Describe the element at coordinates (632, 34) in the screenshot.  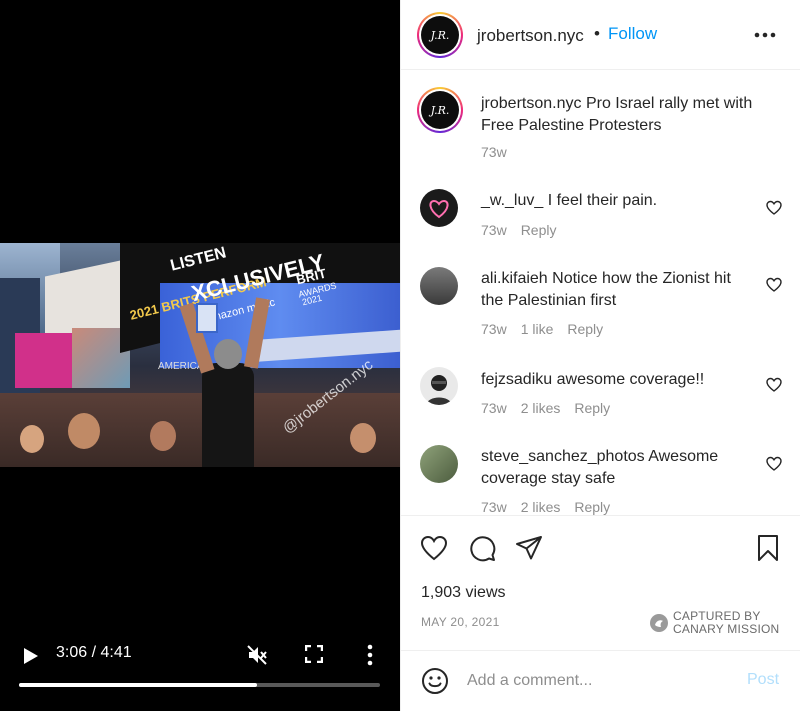
I see `follow-button: Follow` at that location.